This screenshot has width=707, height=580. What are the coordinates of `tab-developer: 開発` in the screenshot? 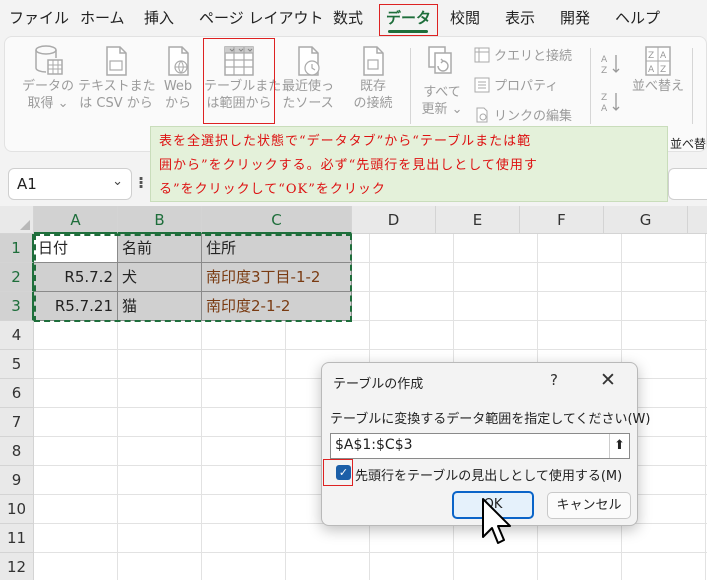 It's located at (575, 17).